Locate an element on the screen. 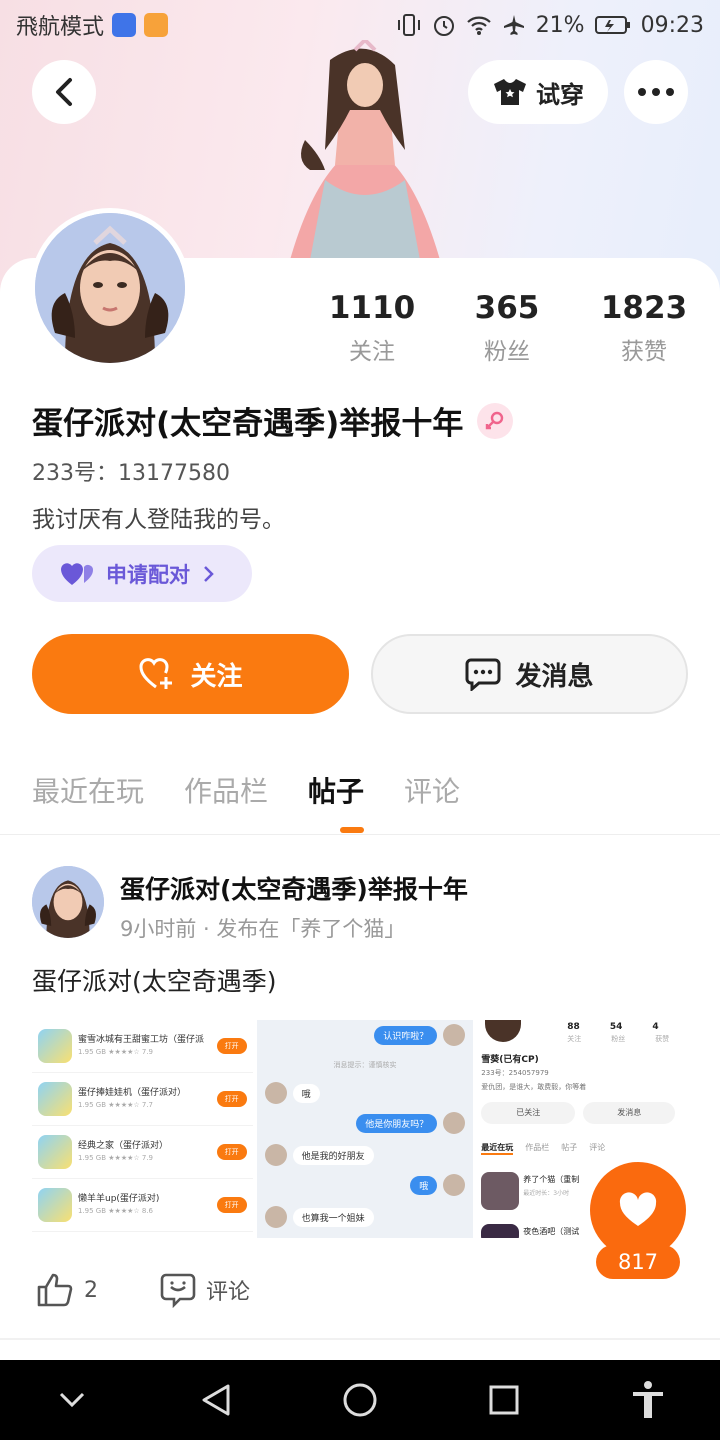 Image resolution: width=720 pixels, height=1440 pixels. post-author-name: 蛋仔派对(太空奇遇季)举报十年 is located at coordinates (294, 888).